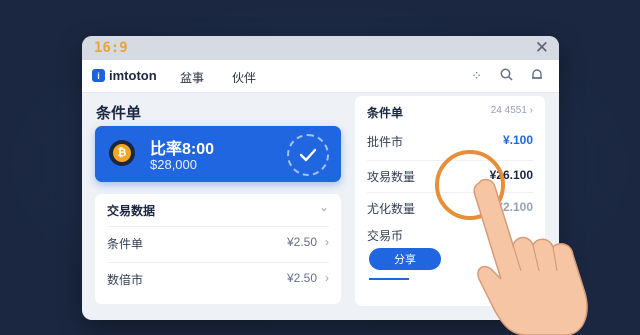  I want to click on share-button: 分享, so click(405, 259).